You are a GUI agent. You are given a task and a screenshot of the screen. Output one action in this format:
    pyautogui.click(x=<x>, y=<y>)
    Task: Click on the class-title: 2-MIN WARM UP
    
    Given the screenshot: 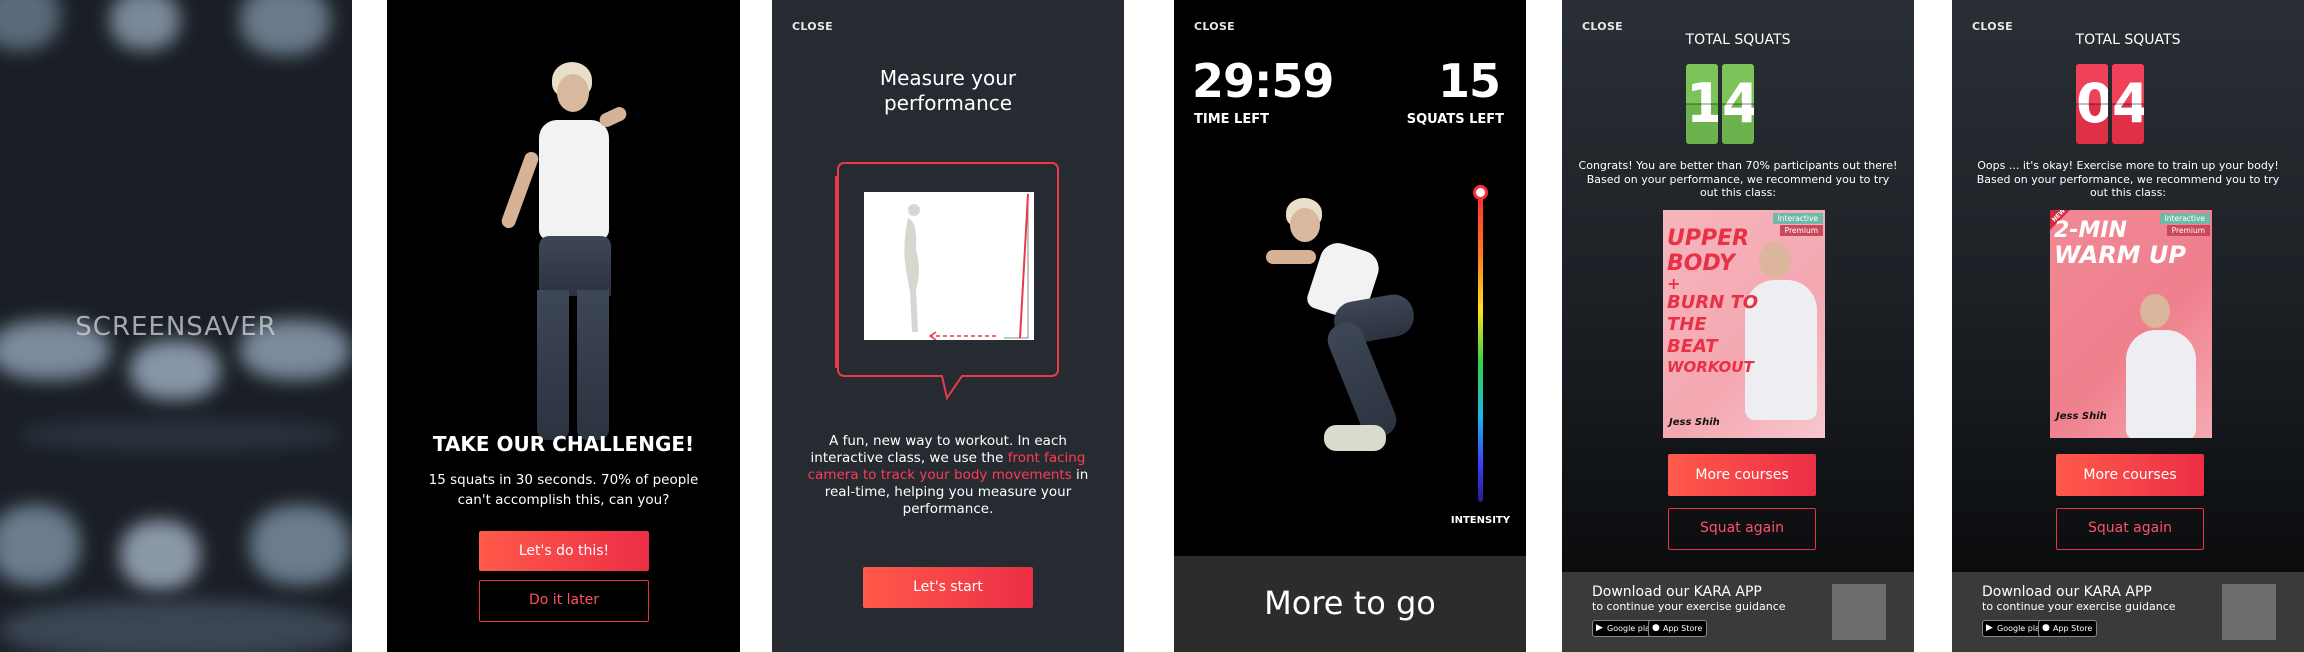 What is the action you would take?
    pyautogui.click(x=2120, y=243)
    